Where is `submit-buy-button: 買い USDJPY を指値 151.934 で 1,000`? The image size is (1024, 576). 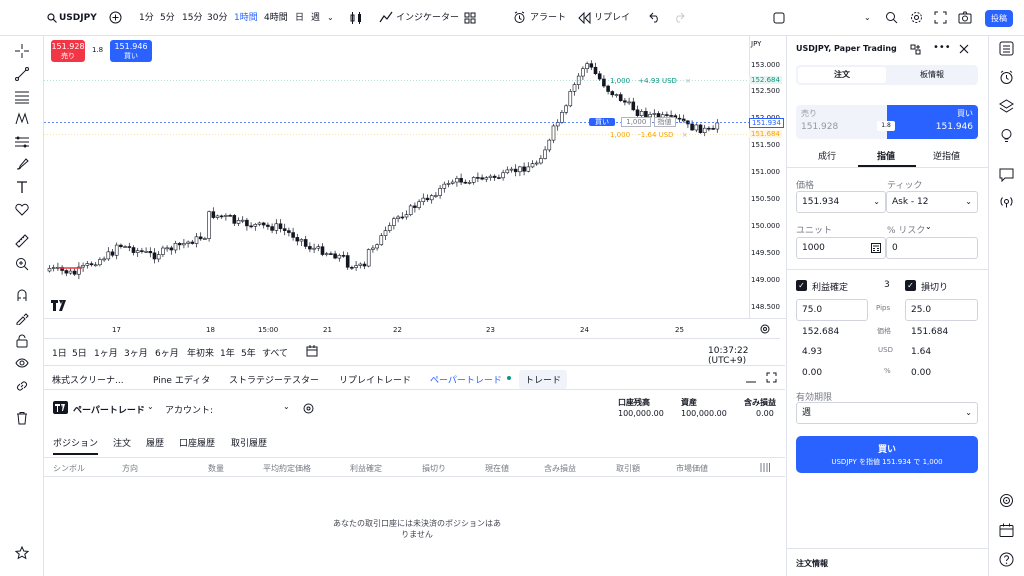
submit-buy-button: 買い USDJPY を指値 151.934 で 1,000 is located at coordinates (887, 454).